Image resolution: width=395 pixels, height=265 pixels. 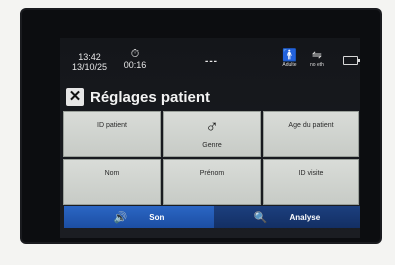 I want to click on bottom-bar: 🔊 Son 🔍 Analyse, so click(x=212, y=217).